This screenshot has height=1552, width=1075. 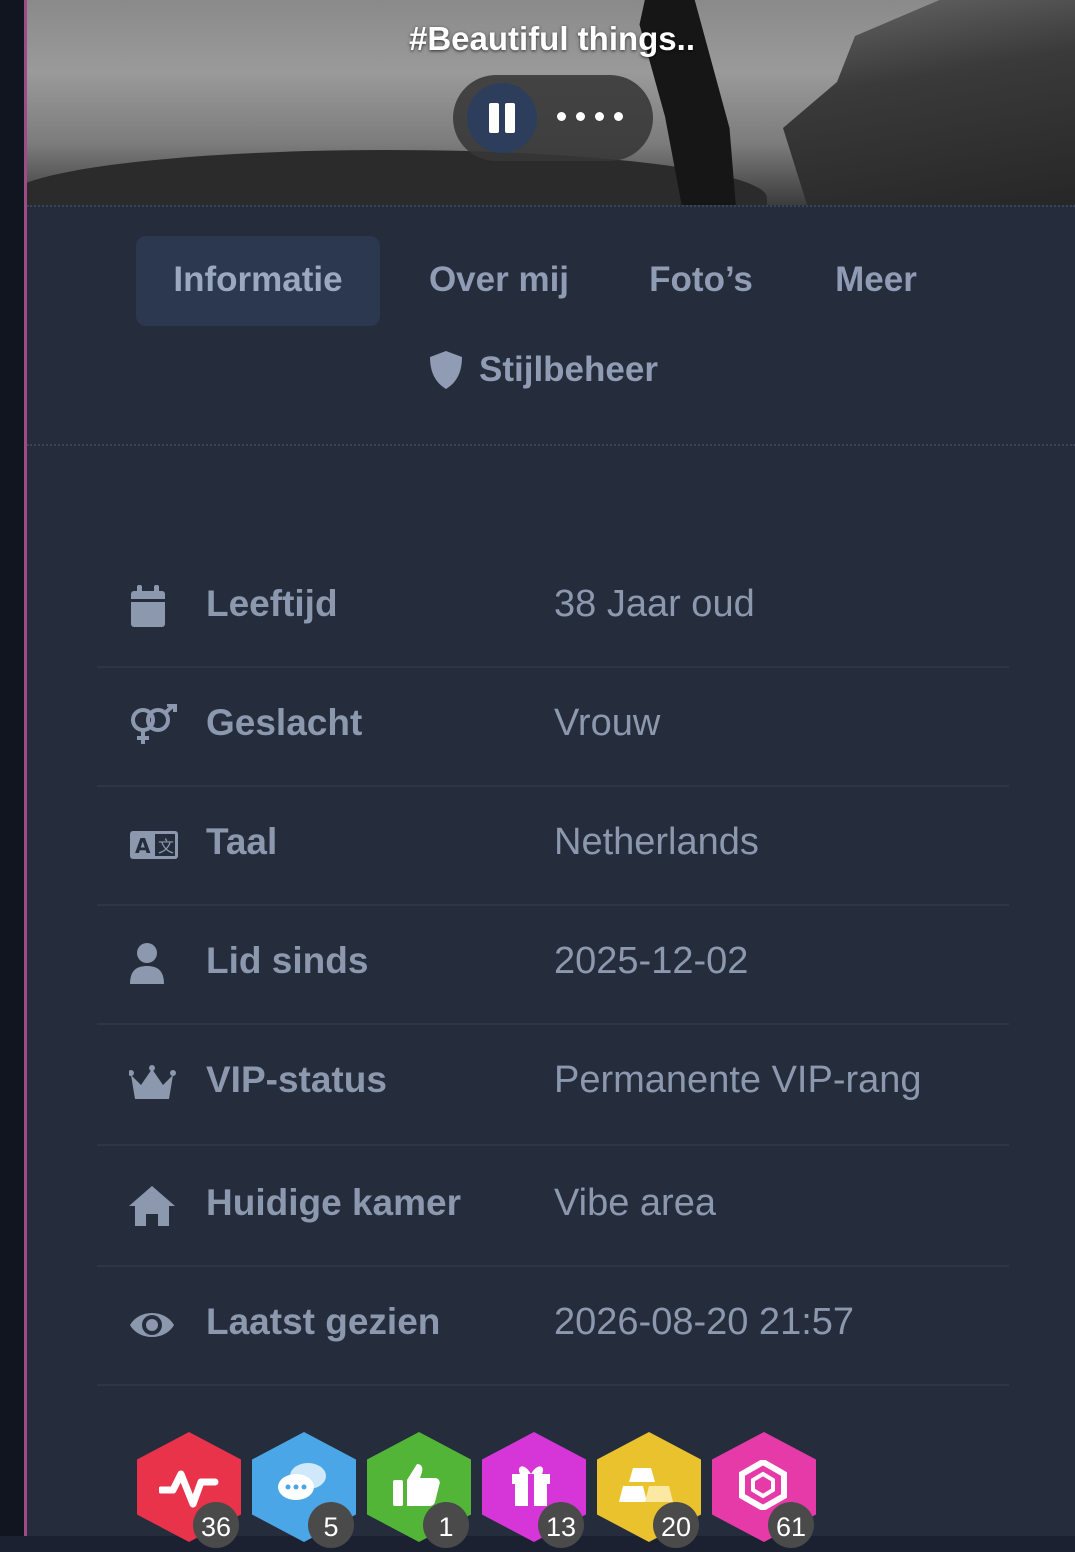 I want to click on badge-count: 20, so click(x=676, y=1525).